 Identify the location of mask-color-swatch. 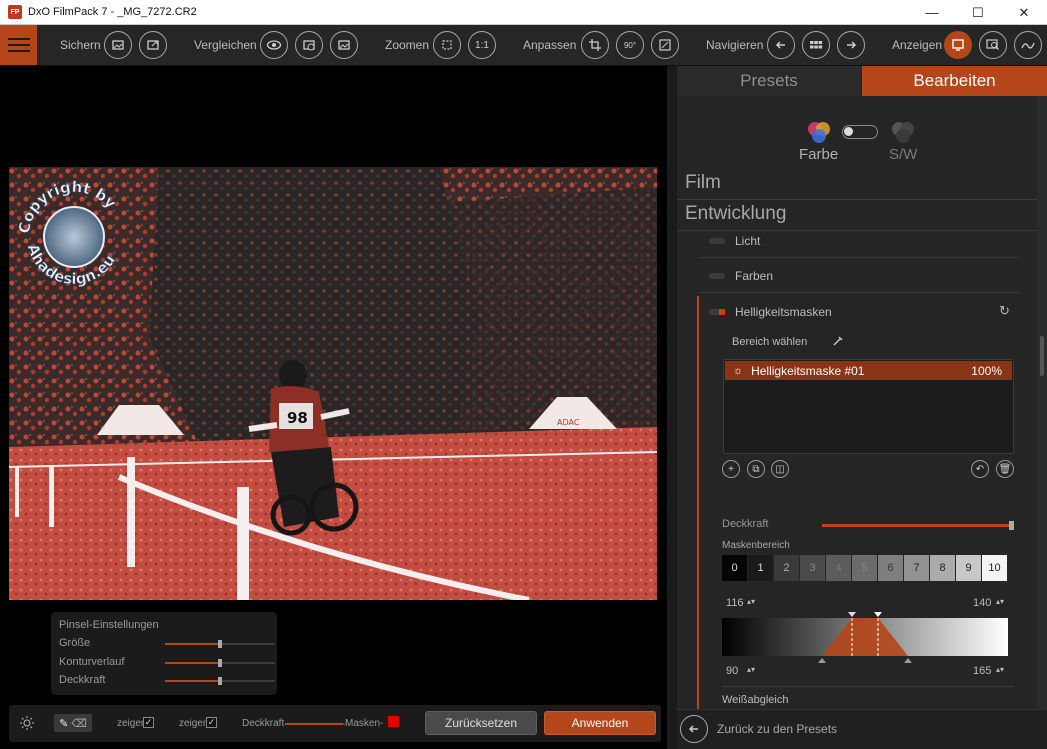
(393, 721).